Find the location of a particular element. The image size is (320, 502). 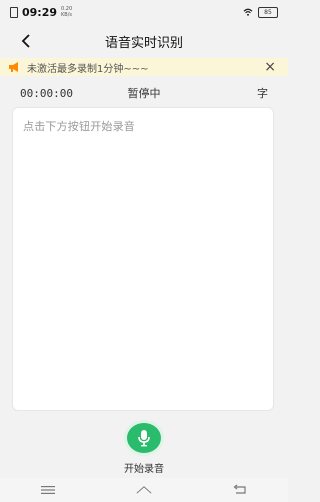

network-speed: 0.20 KB/s is located at coordinates (66, 12).